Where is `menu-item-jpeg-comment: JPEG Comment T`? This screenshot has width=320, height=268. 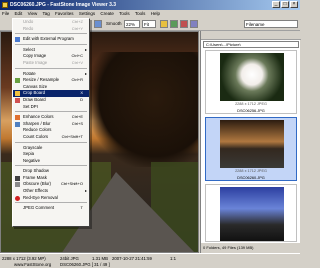
menu-item-jpeg-comment: JPEG Comment T is located at coordinates (51, 208).